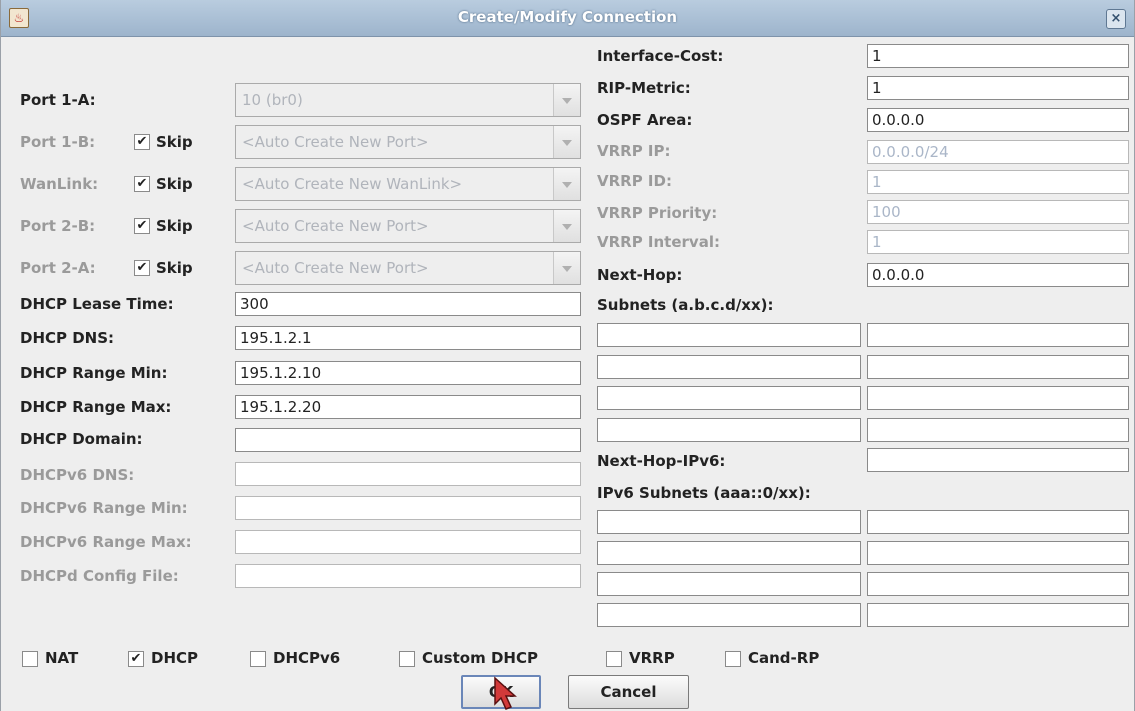  I want to click on vrrp-priority-field: 100, so click(998, 212).